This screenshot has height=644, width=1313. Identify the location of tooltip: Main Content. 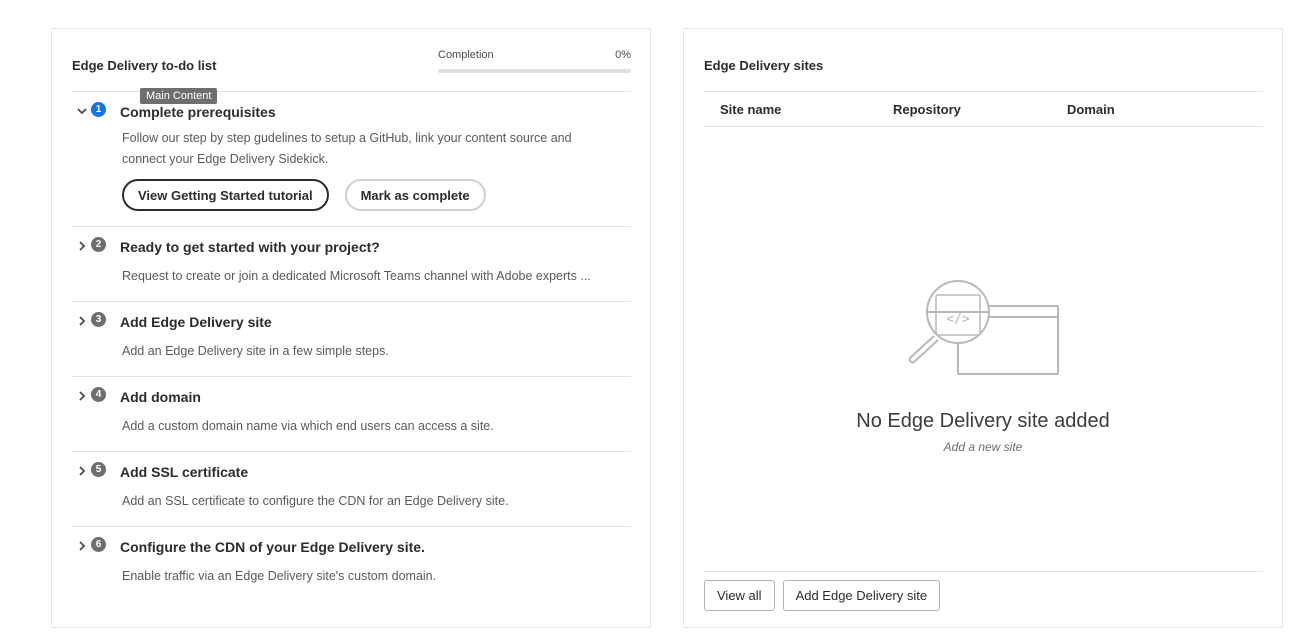
(179, 96).